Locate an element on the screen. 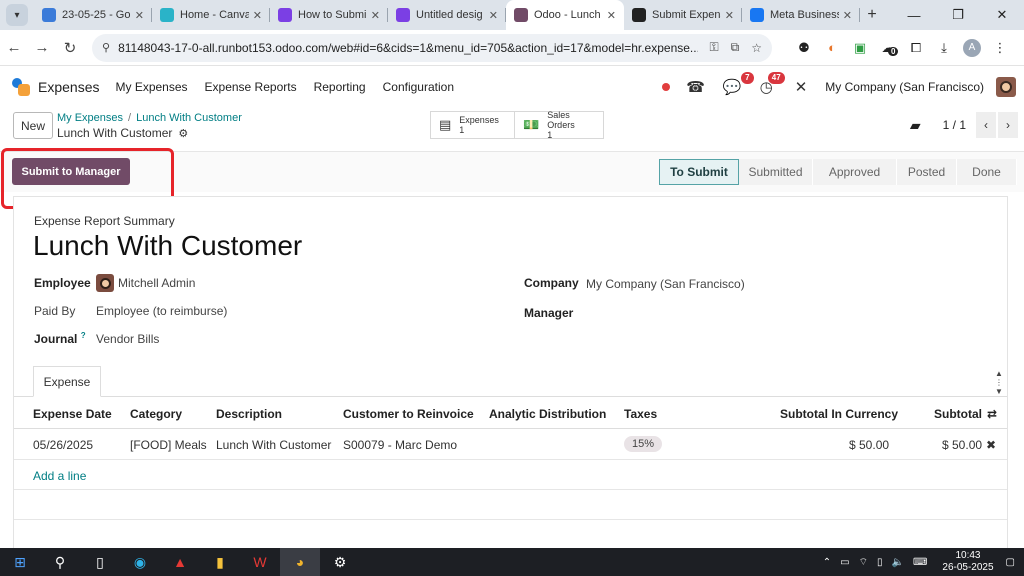 The image size is (1024, 576). delete-line-icon: ✖ is located at coordinates (991, 445).